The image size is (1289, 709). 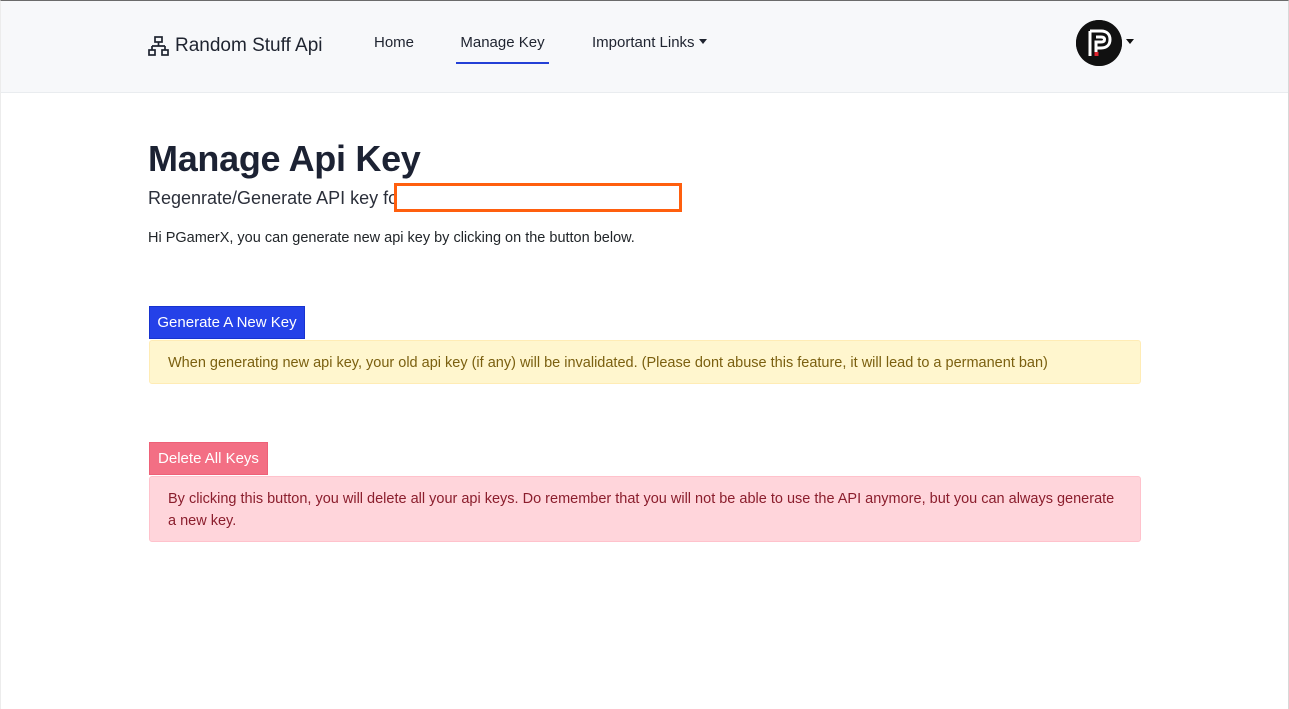 I want to click on page-title: Manage Api Key, so click(x=284, y=158).